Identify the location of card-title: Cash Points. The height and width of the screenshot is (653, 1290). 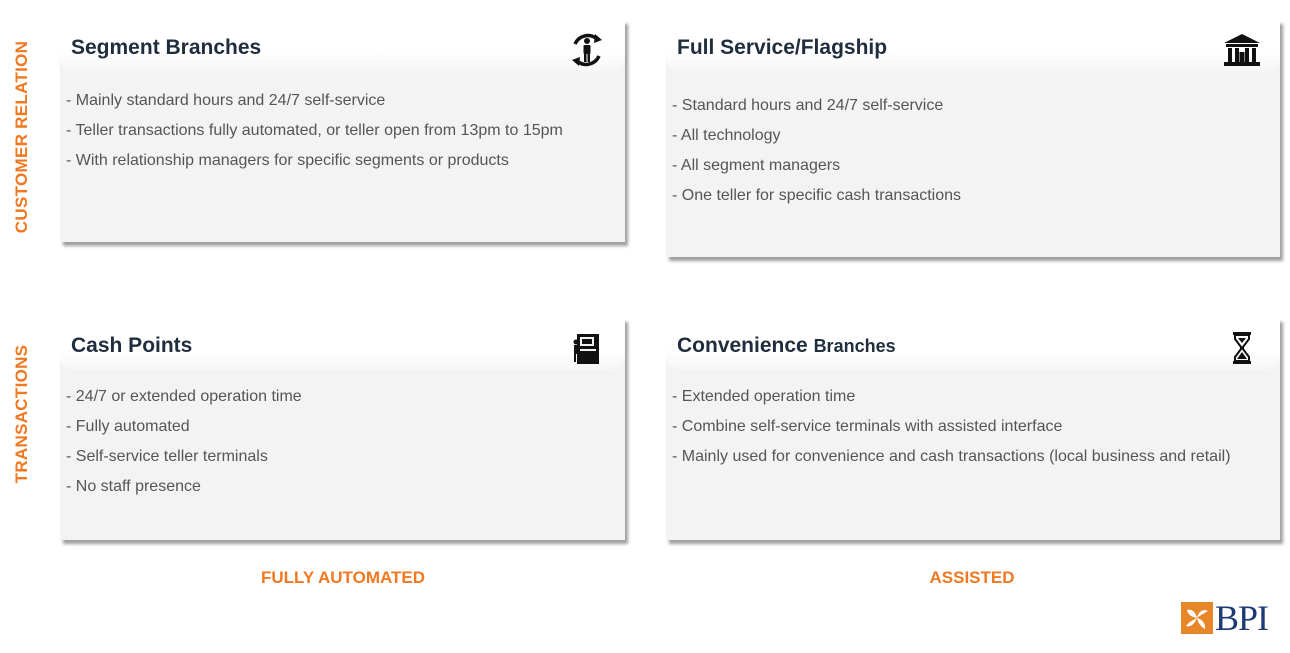
(132, 345).